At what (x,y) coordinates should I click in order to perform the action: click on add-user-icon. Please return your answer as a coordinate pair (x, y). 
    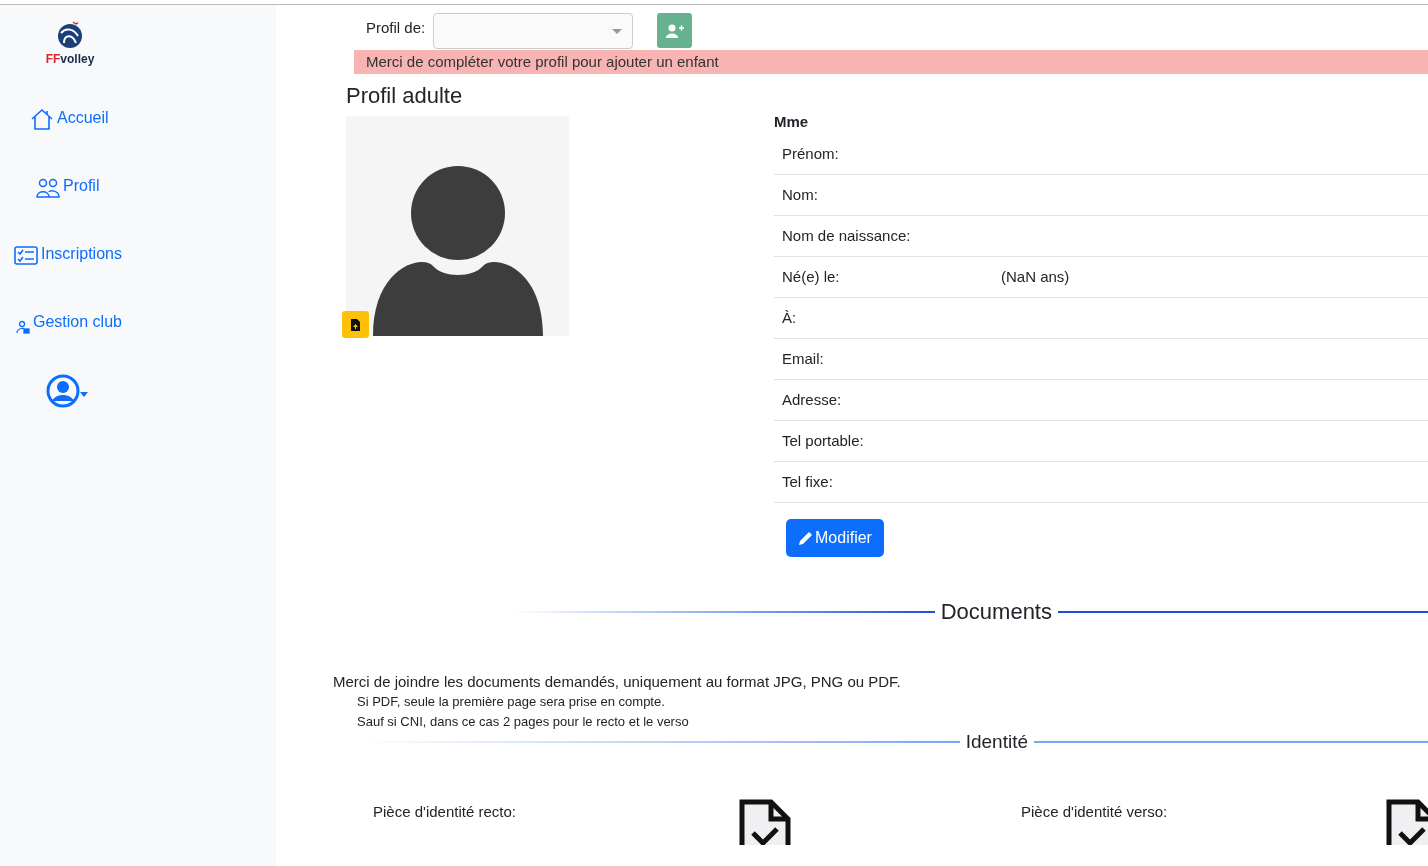
    Looking at the image, I should click on (674, 30).